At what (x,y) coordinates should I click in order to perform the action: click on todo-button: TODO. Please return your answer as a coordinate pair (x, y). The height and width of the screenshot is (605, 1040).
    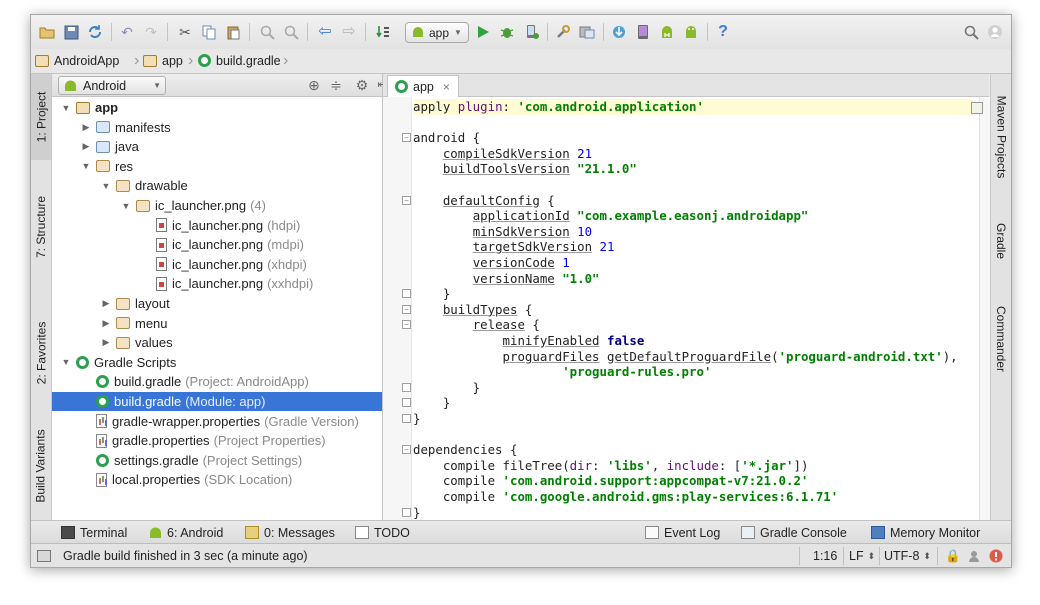
    Looking at the image, I should click on (382, 532).